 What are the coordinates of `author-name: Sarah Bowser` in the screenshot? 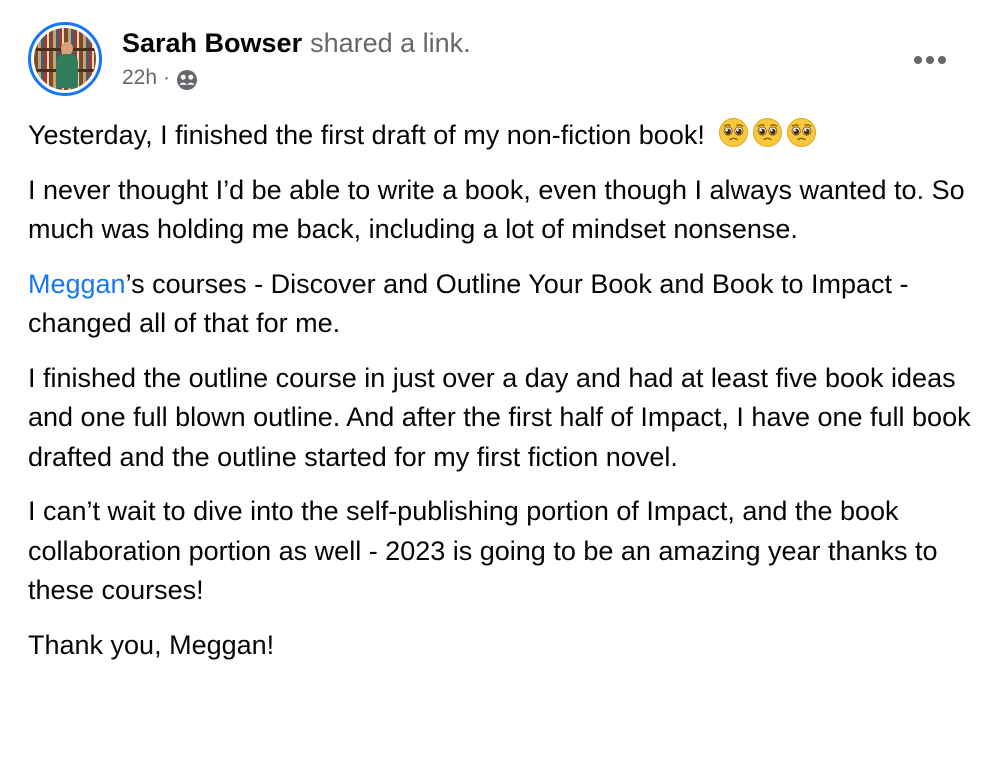 It's located at (212, 43).